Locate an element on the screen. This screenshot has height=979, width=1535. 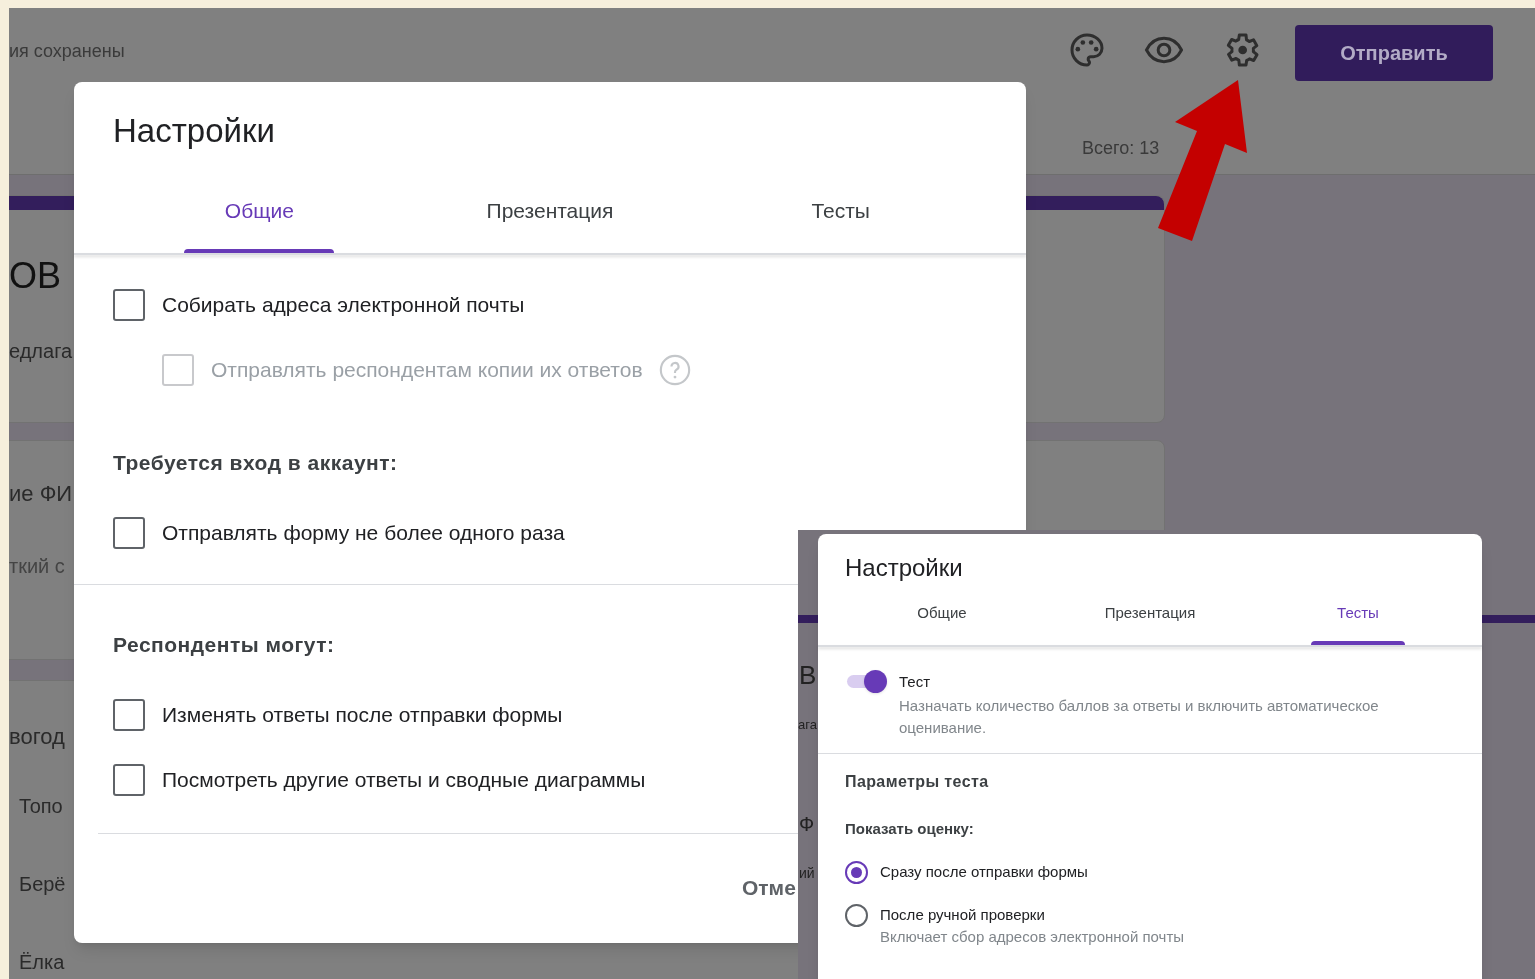
form-text-fragment: Ёлка is located at coordinates (42, 962).